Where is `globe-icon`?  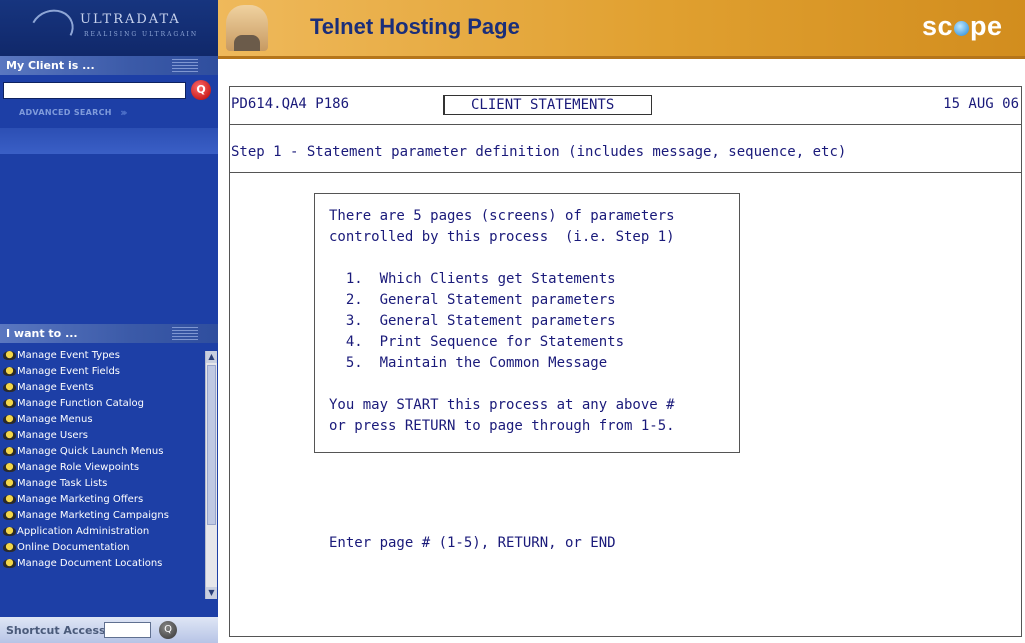
globe-icon is located at coordinates (962, 28).